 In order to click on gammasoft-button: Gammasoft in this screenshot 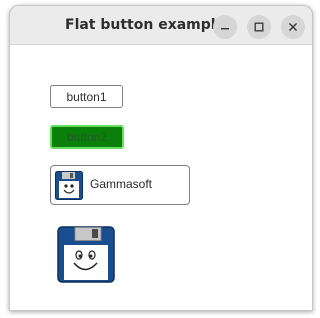, I will do `click(120, 185)`.